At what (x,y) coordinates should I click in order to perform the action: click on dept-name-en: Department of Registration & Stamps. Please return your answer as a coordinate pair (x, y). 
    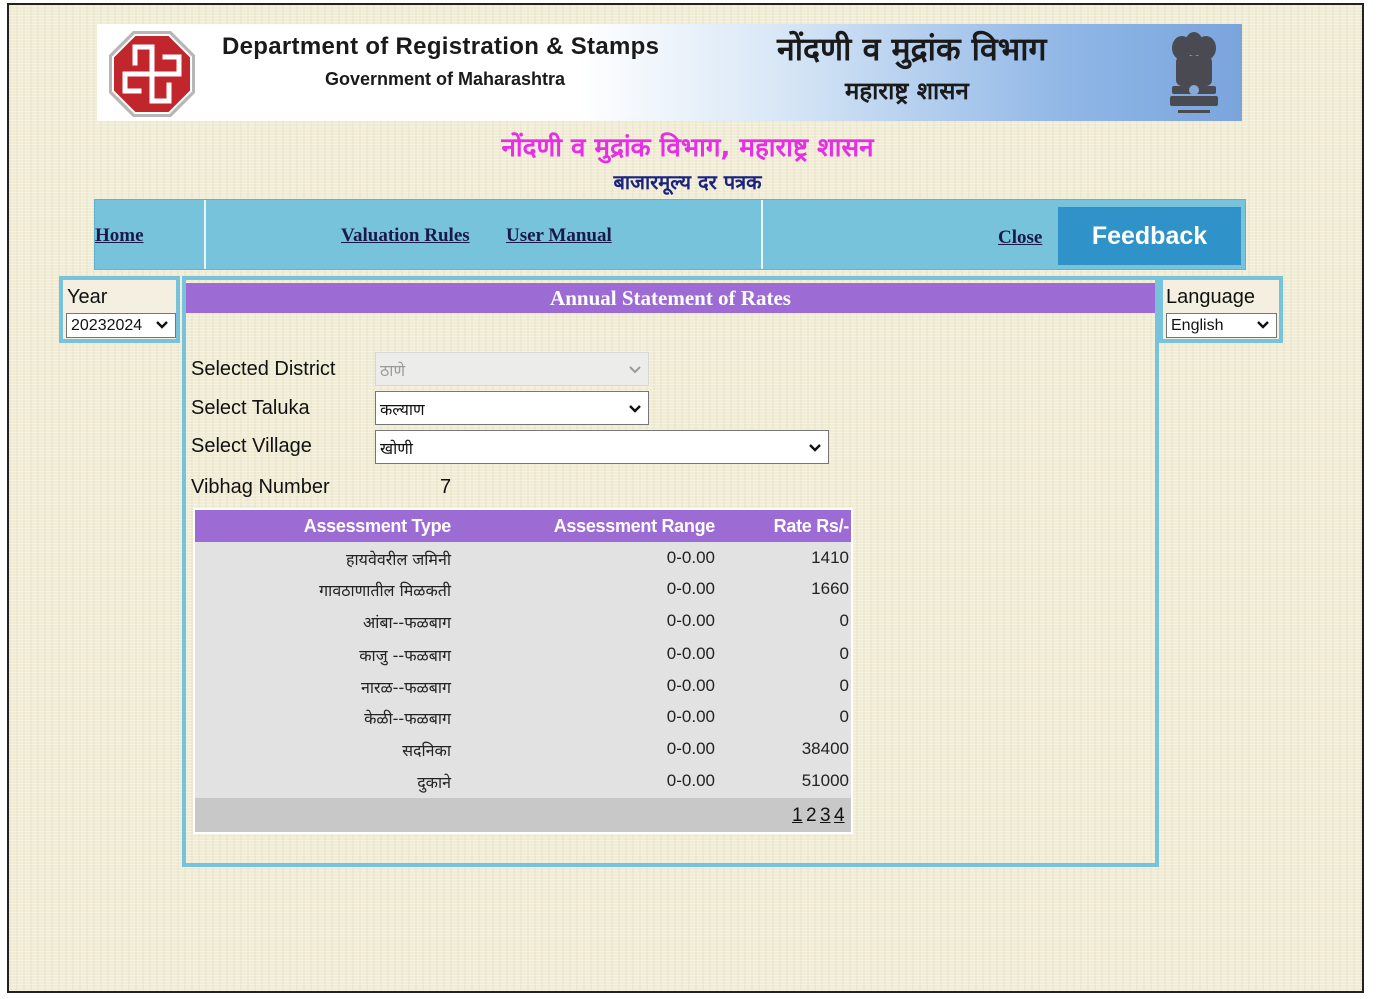
    Looking at the image, I should click on (441, 46).